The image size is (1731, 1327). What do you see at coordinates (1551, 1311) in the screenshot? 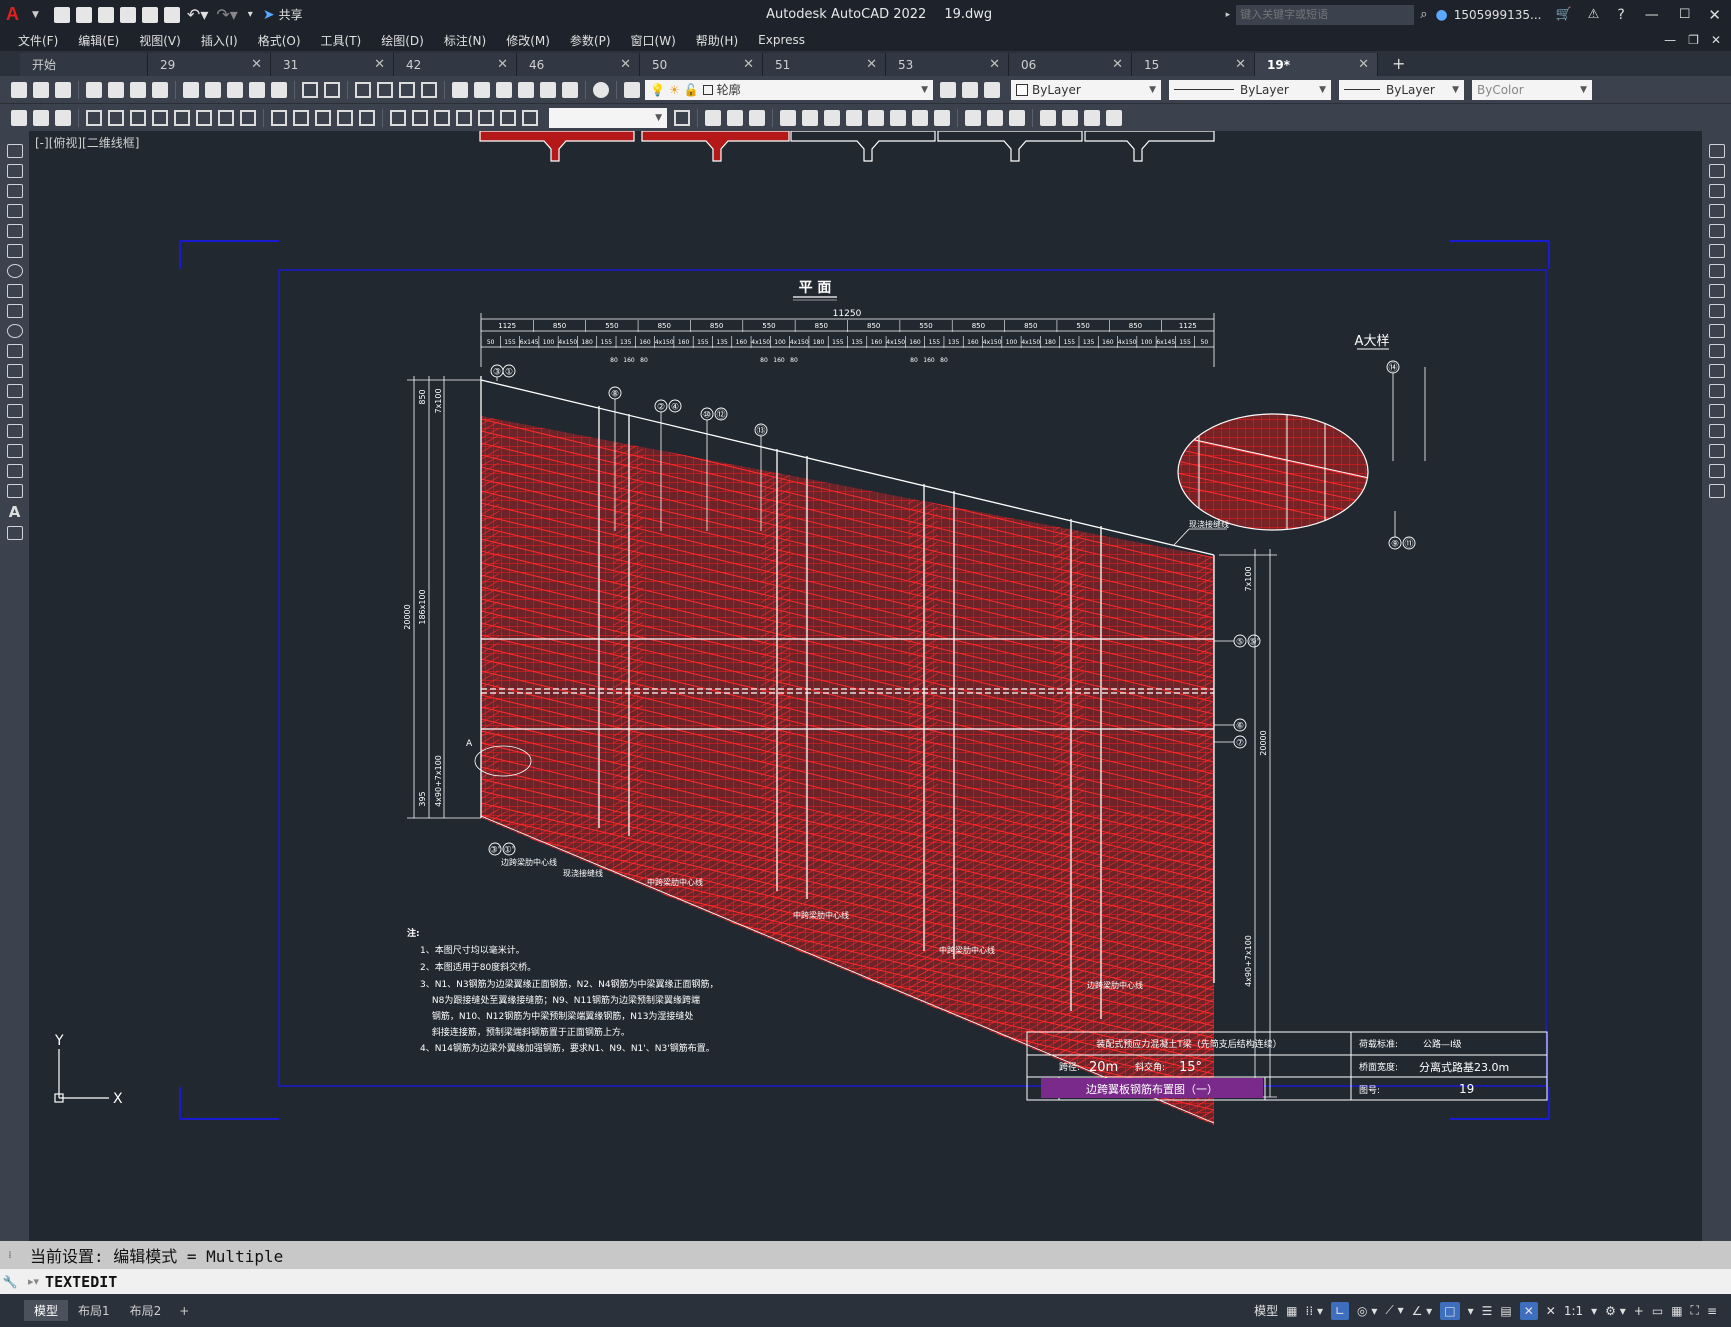
I see `auto-scale-icon: ✕` at bounding box center [1551, 1311].